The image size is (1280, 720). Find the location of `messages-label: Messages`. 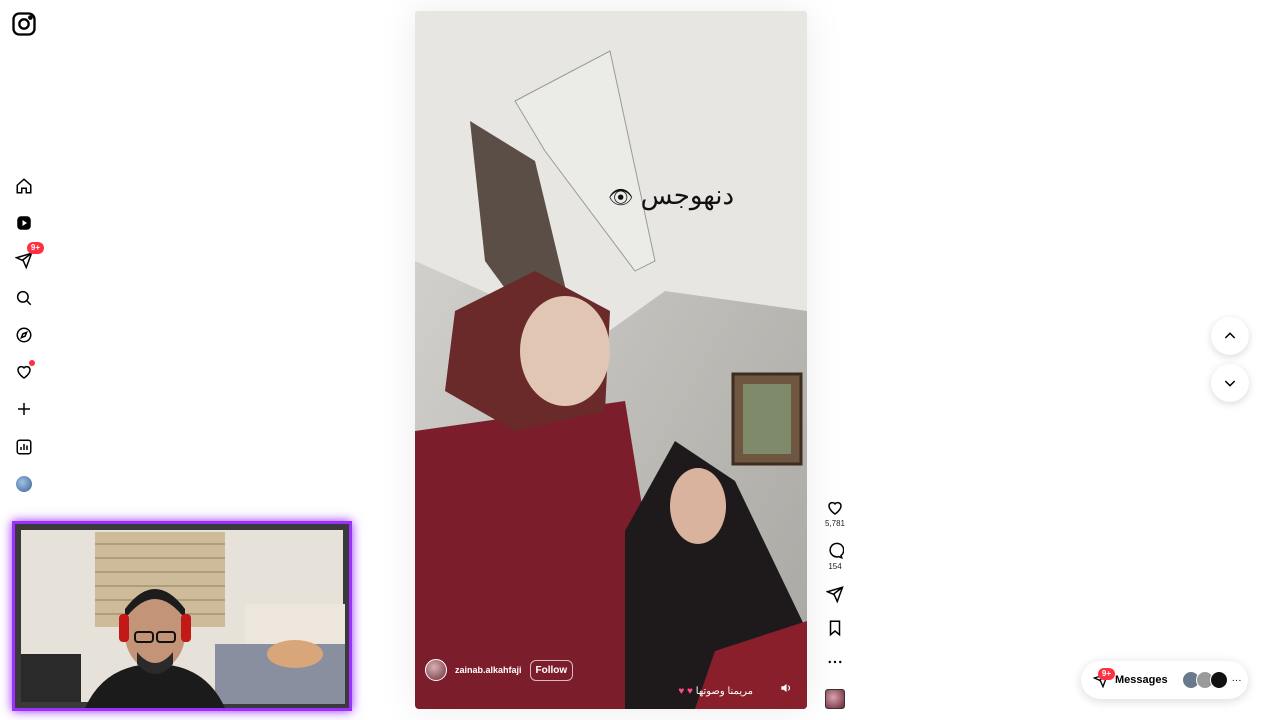

messages-label: Messages is located at coordinates (1141, 680).